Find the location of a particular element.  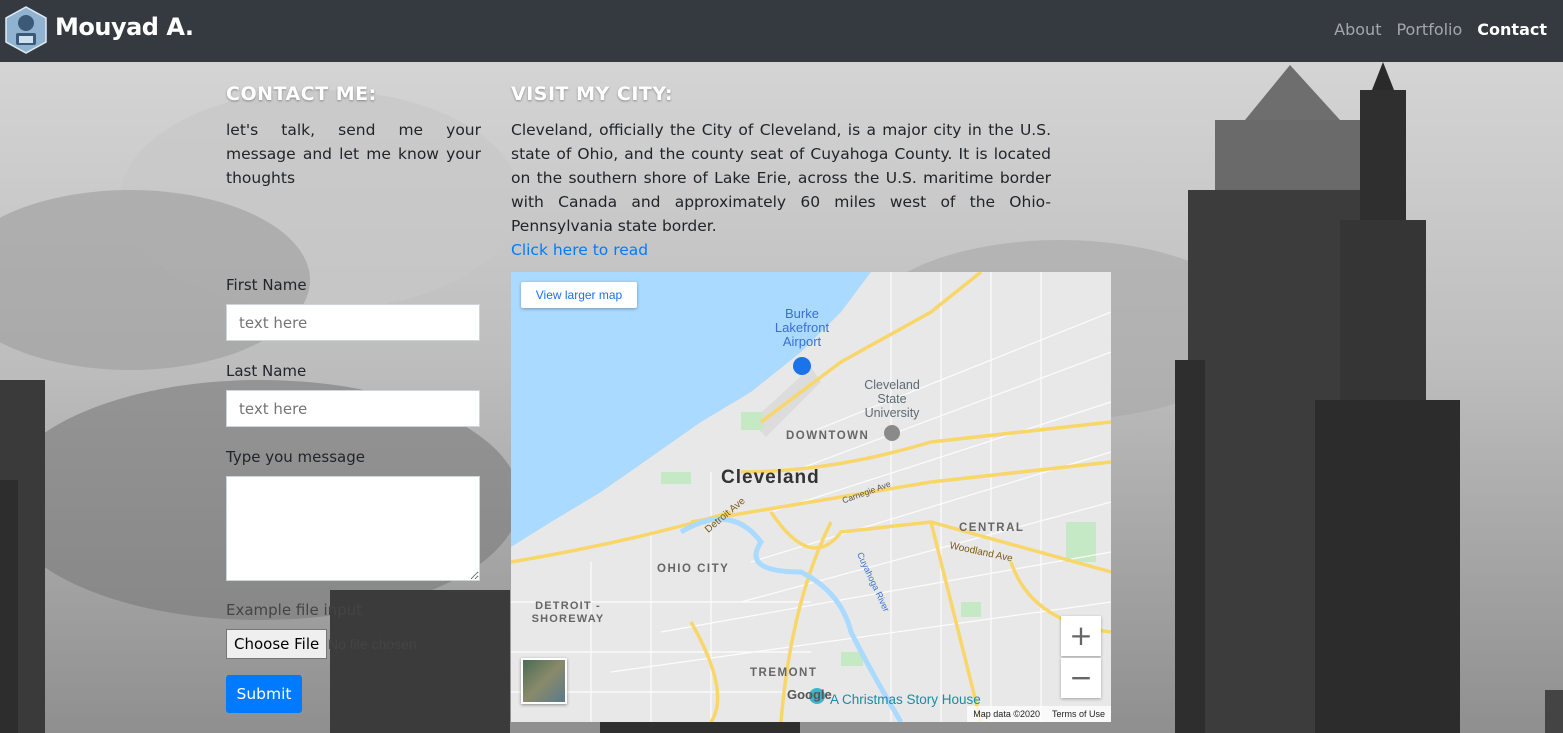

message-label: Type you message is located at coordinates (295, 457).